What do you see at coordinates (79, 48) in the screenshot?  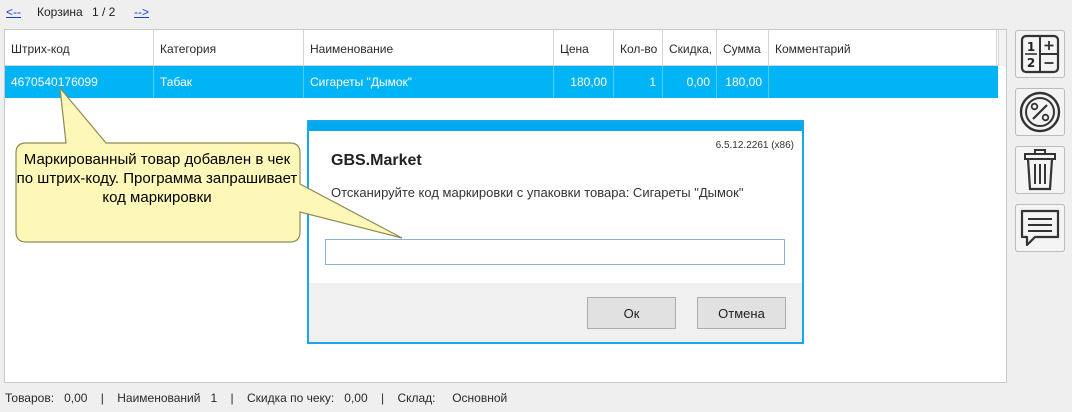 I see `column-header-barcode: Штрих-код` at bounding box center [79, 48].